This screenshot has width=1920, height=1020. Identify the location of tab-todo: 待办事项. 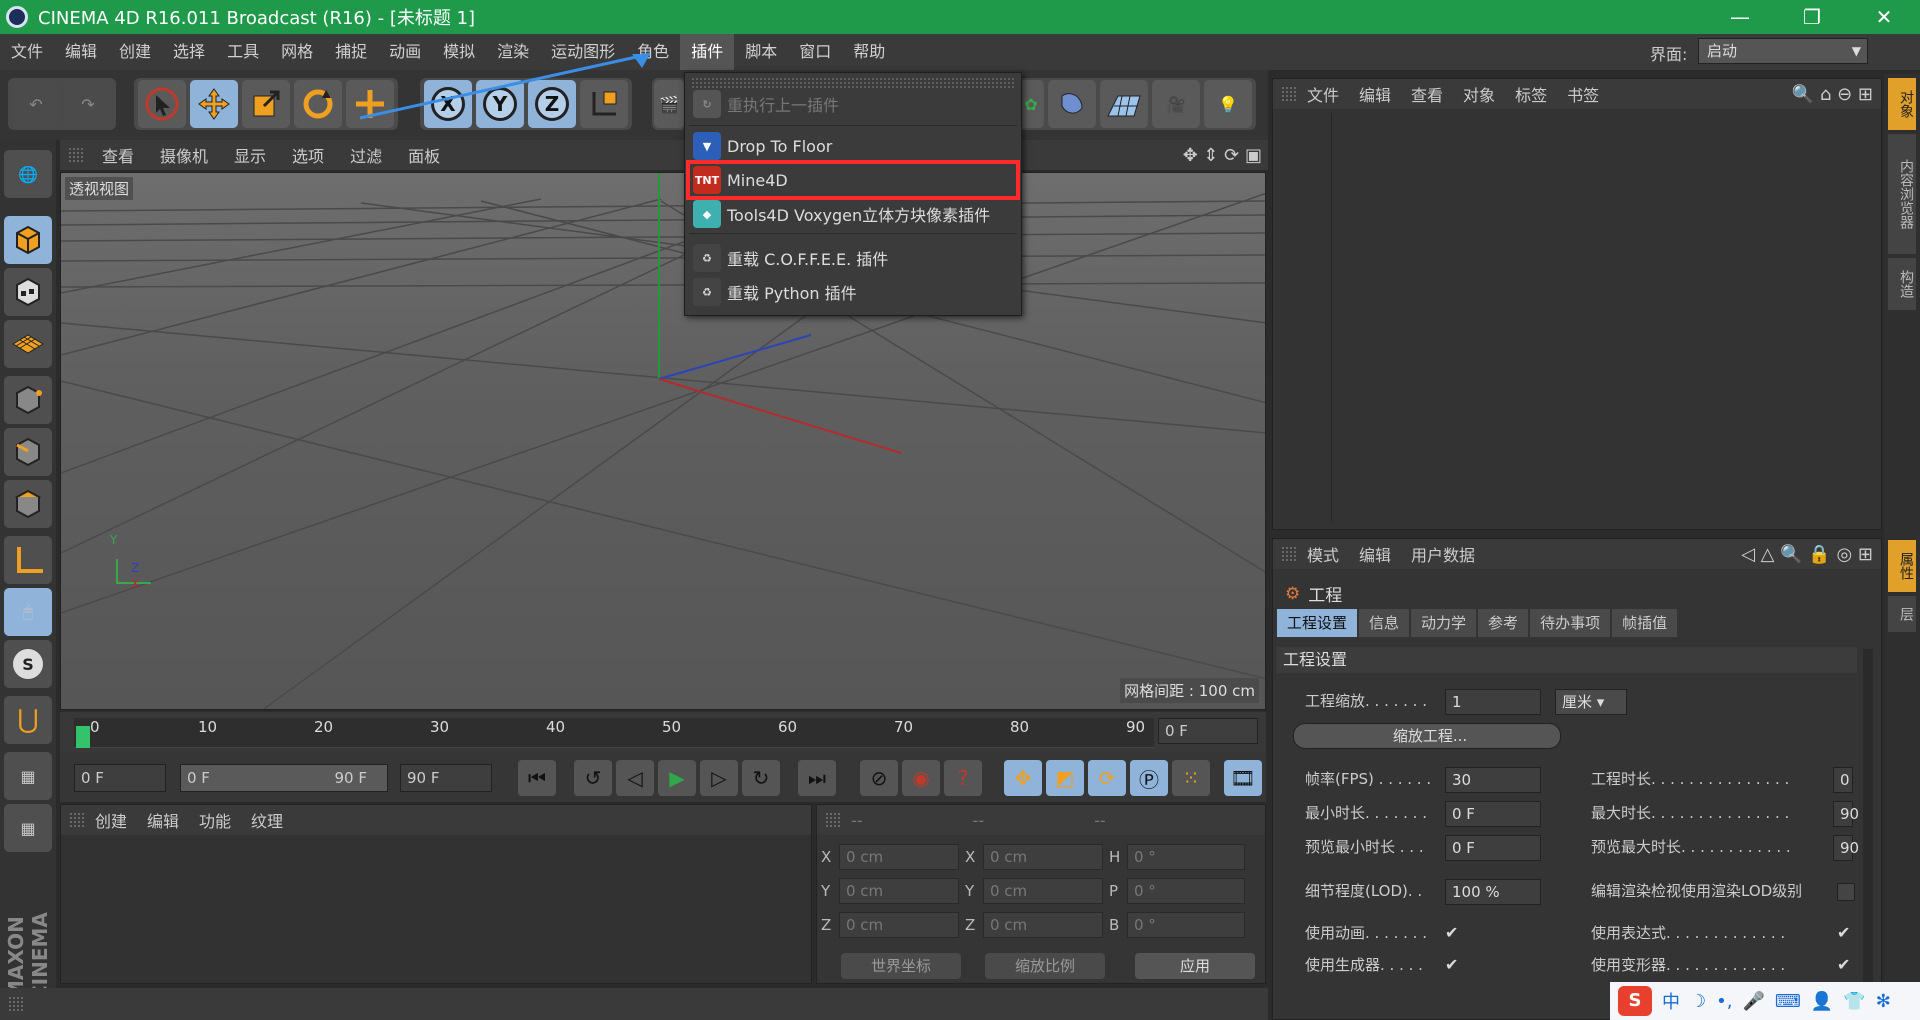
(1570, 623).